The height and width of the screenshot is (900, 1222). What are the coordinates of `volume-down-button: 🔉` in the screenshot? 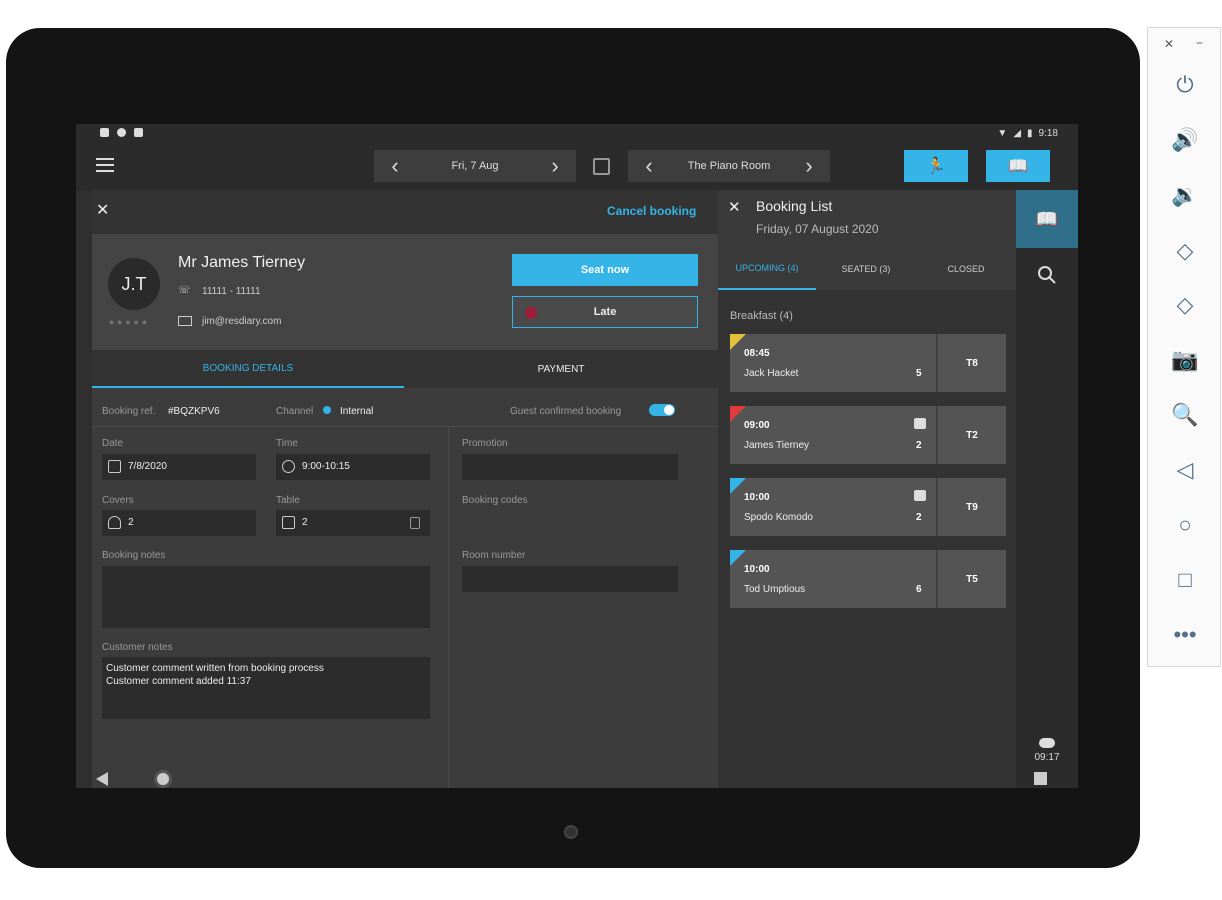 It's located at (1185, 195).